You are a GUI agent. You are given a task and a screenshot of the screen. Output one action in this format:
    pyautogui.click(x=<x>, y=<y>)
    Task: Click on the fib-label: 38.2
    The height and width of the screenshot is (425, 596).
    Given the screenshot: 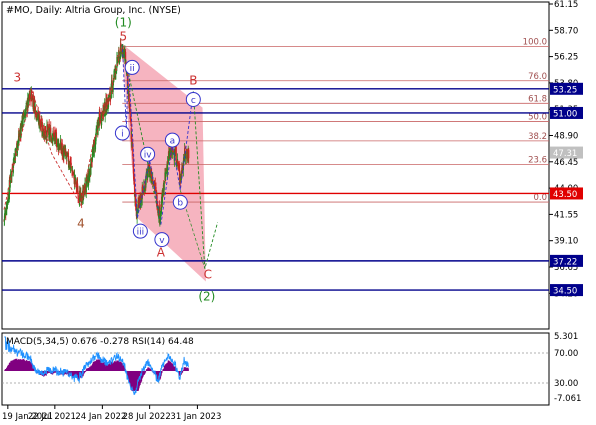 What is the action you would take?
    pyautogui.click(x=537, y=137)
    